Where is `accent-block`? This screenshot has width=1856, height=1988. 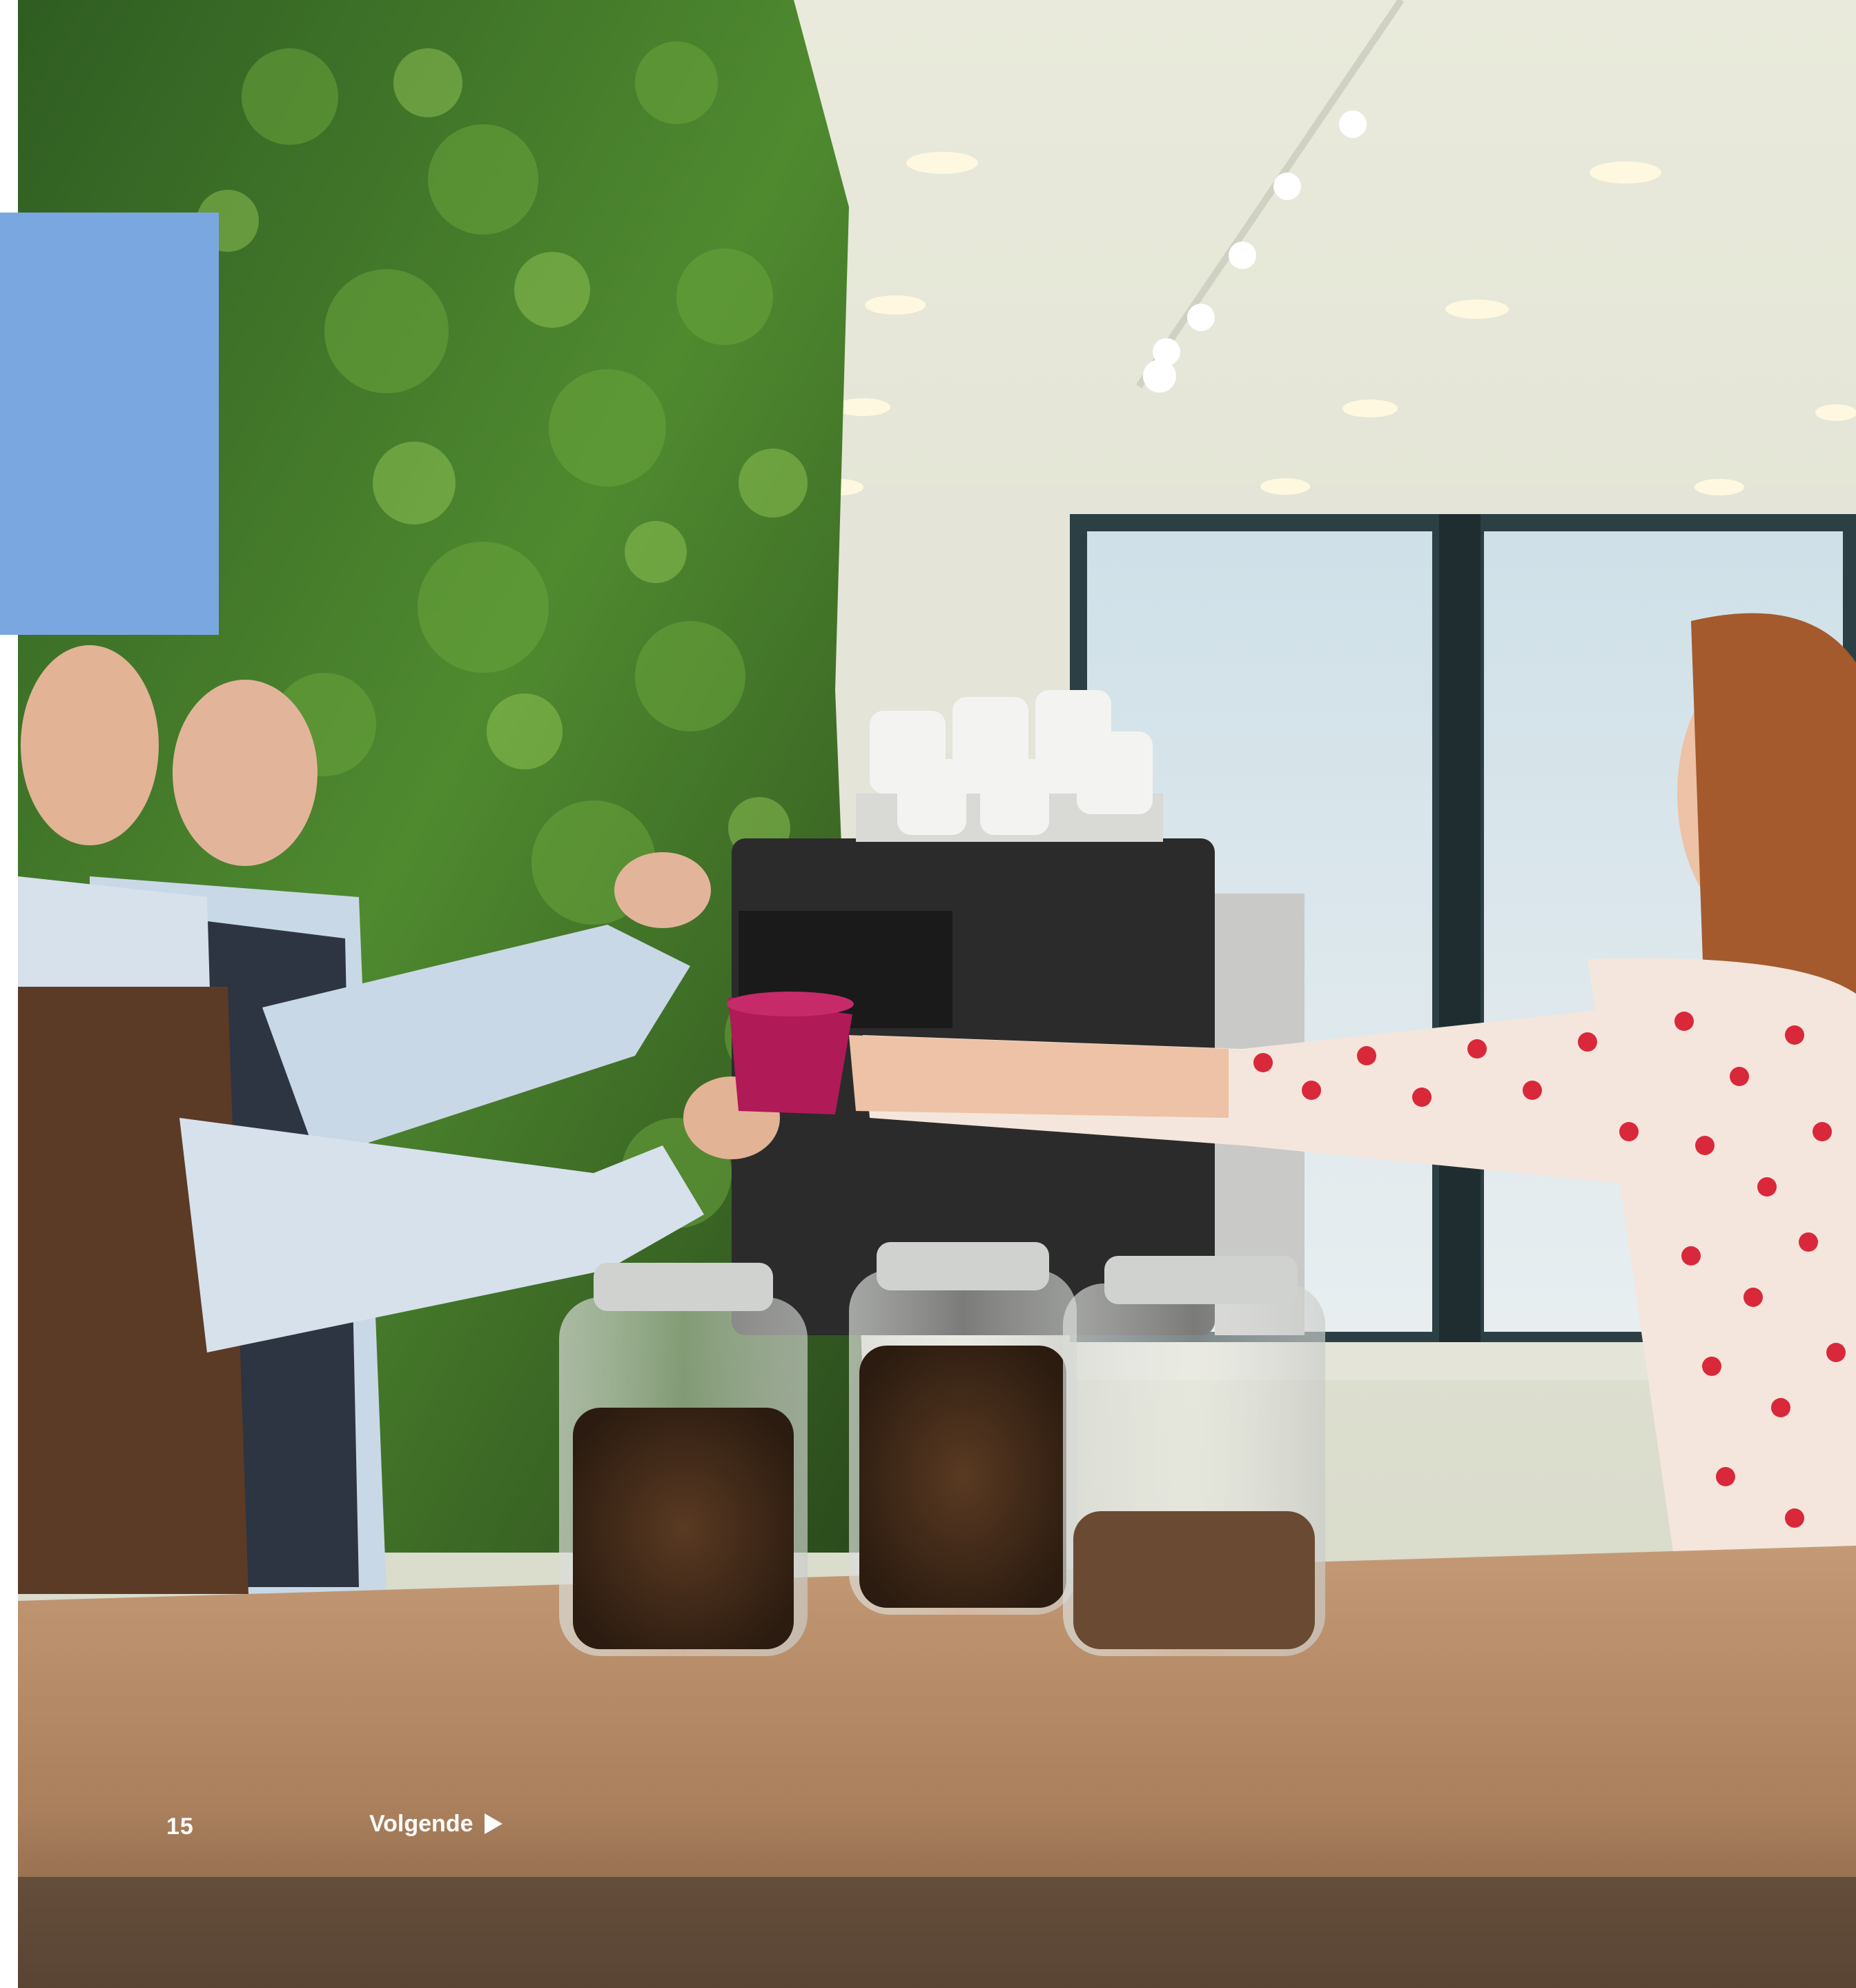 accent-block is located at coordinates (109, 424).